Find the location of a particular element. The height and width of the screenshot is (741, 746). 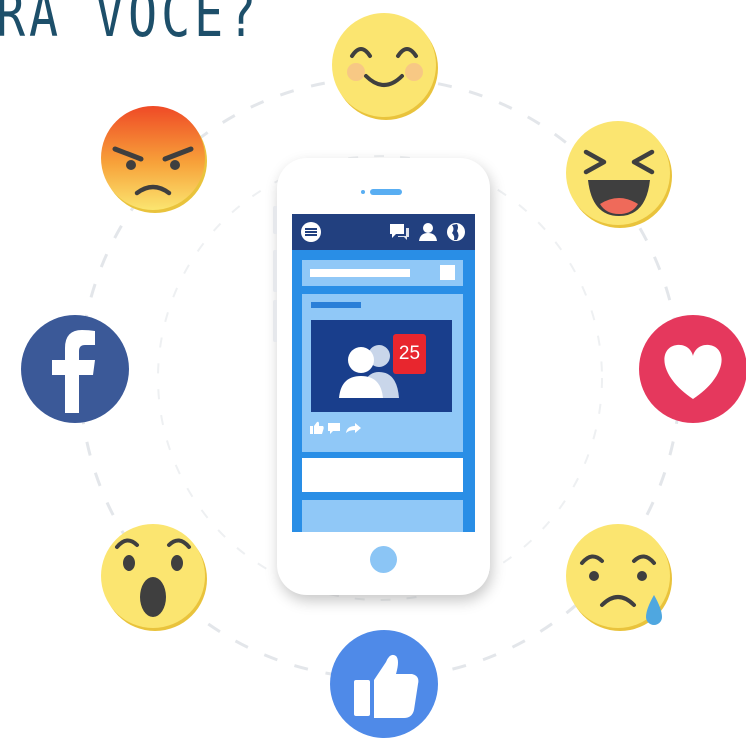

post-actions is located at coordinates (335, 427).